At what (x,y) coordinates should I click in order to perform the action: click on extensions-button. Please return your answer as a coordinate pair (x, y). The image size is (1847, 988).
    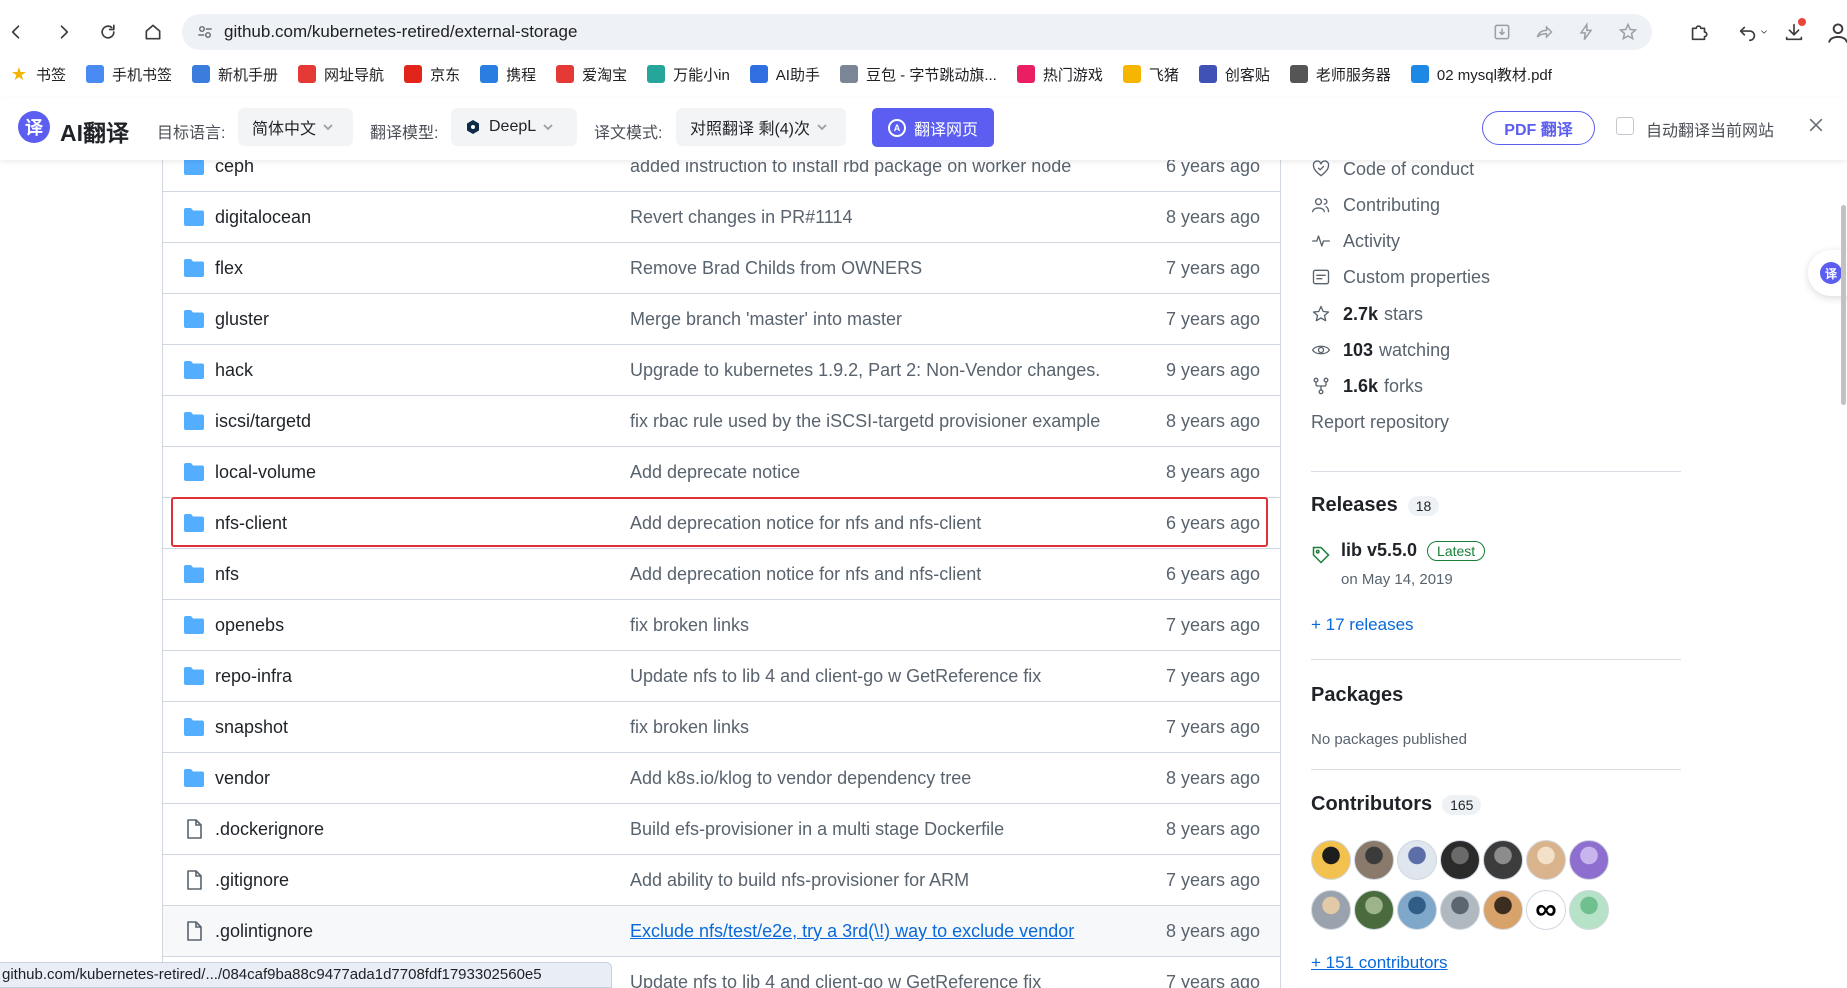
    Looking at the image, I should click on (1699, 32).